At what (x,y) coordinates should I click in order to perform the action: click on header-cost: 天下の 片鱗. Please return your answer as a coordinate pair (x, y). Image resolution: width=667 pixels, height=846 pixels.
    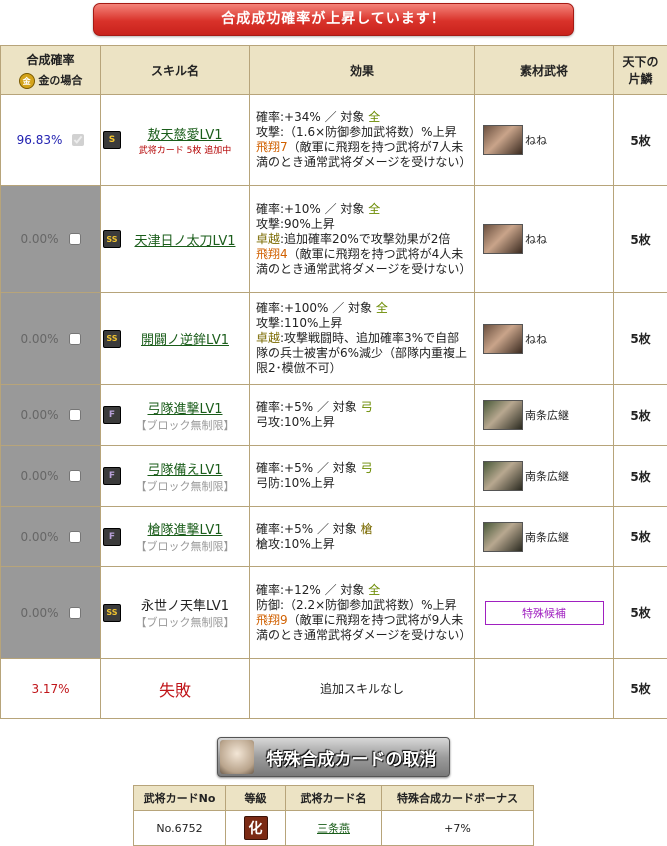
    Looking at the image, I should click on (640, 70).